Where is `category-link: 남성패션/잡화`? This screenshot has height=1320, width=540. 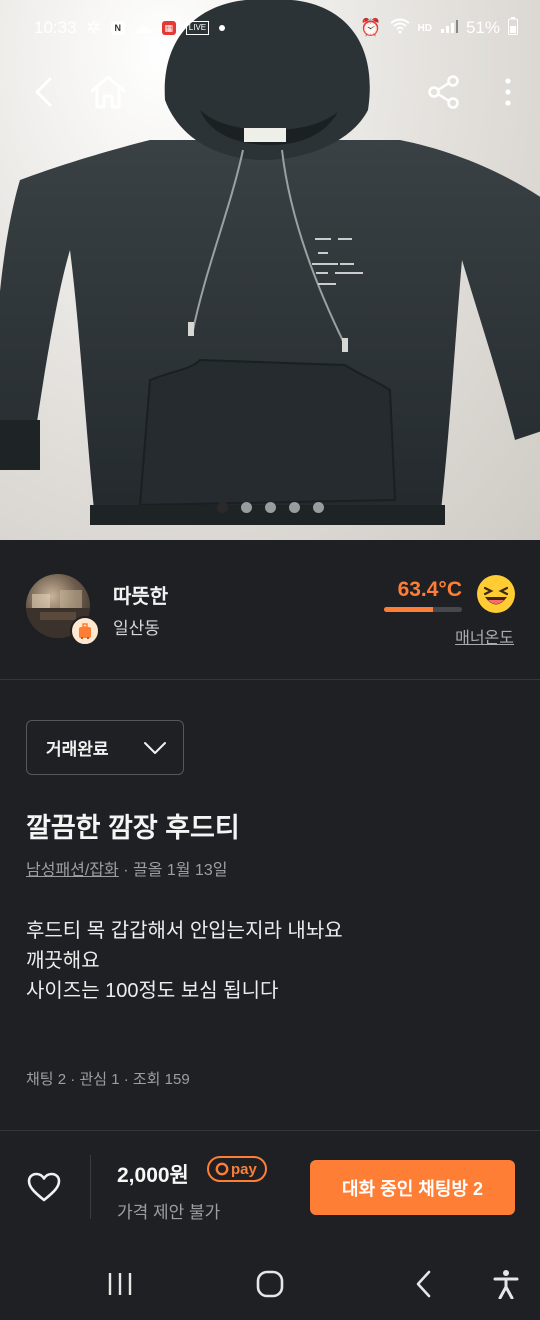 category-link: 남성패션/잡화 is located at coordinates (72, 870).